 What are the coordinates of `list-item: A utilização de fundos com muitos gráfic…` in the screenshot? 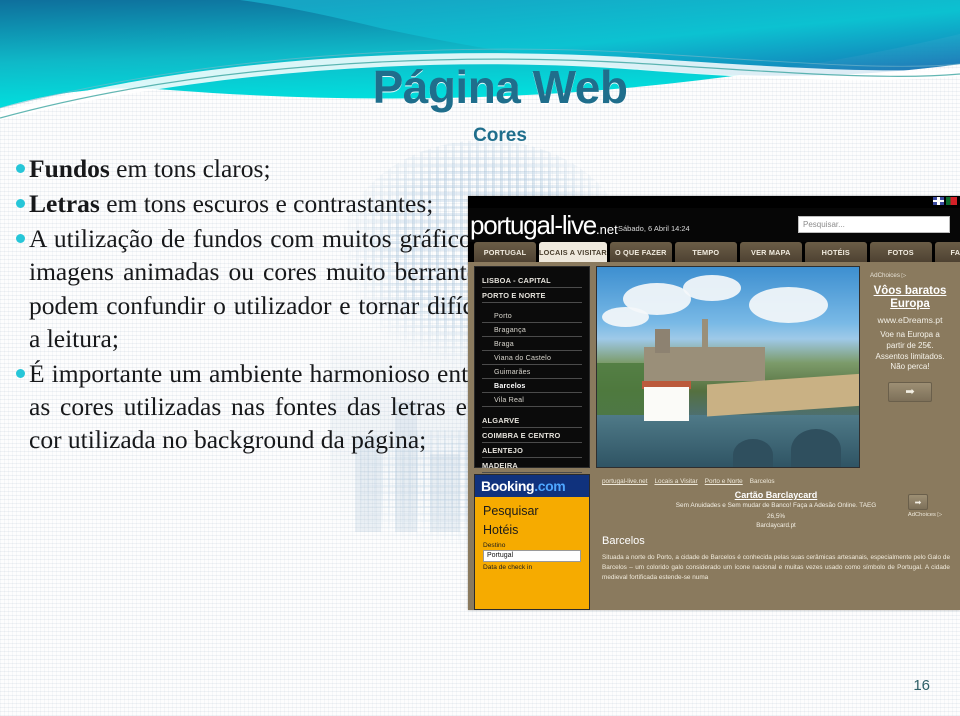 It's located at (250, 288).